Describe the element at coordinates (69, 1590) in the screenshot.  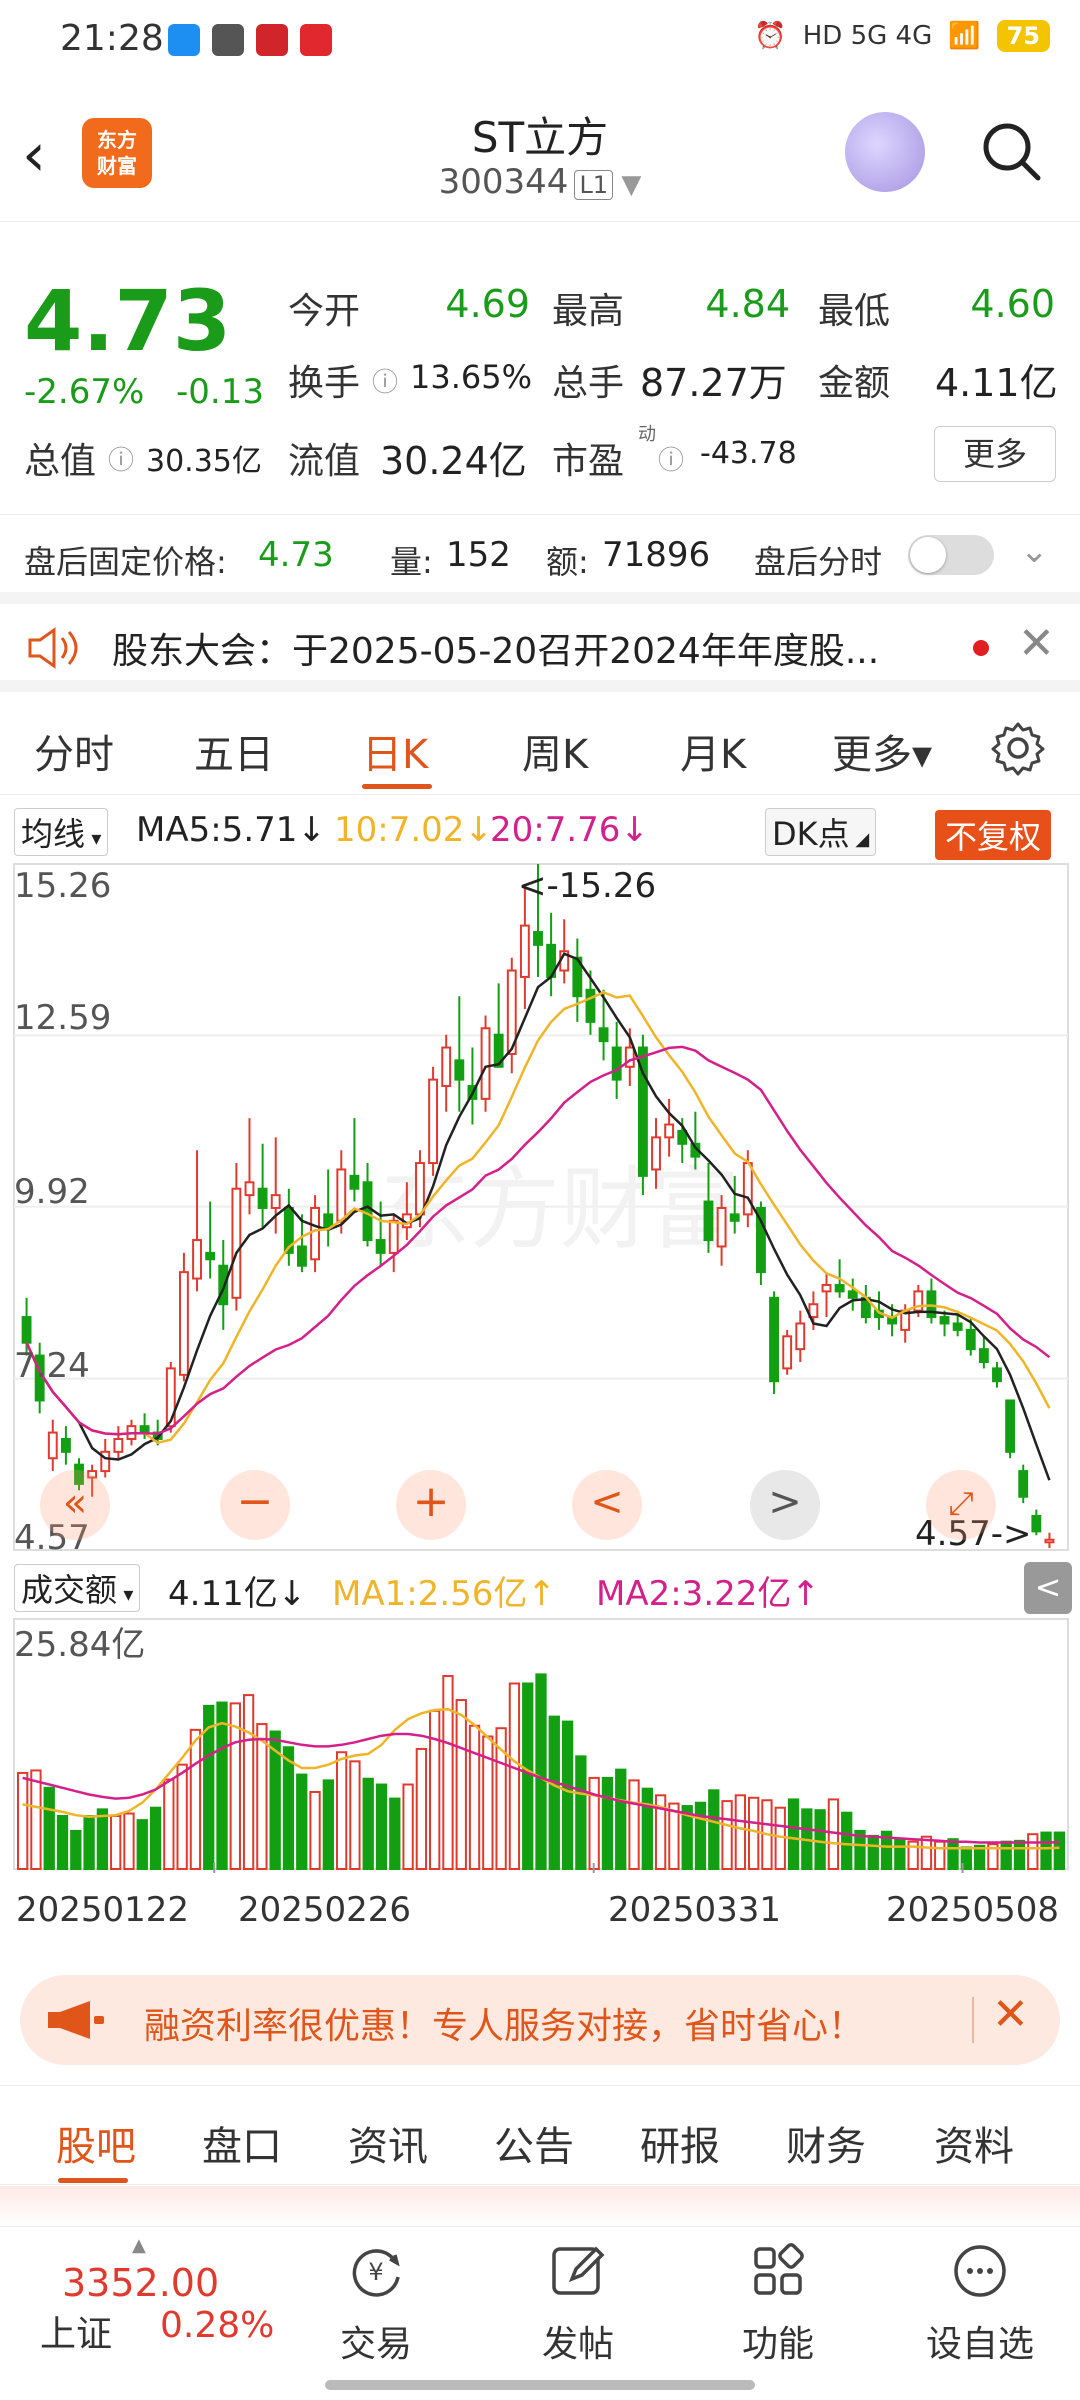
I see `volume-selector-label: 成交额` at that location.